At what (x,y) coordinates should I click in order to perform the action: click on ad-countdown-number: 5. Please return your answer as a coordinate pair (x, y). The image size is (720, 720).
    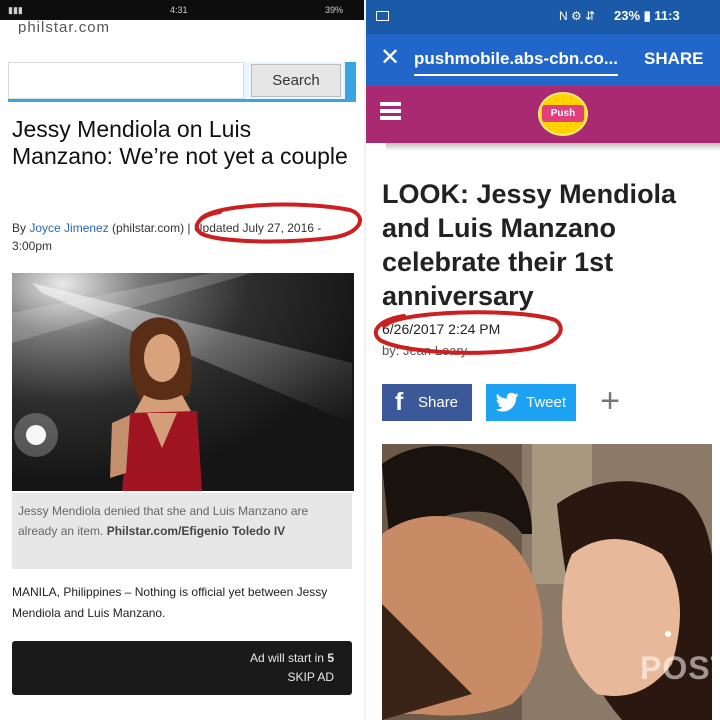
    Looking at the image, I should click on (330, 658).